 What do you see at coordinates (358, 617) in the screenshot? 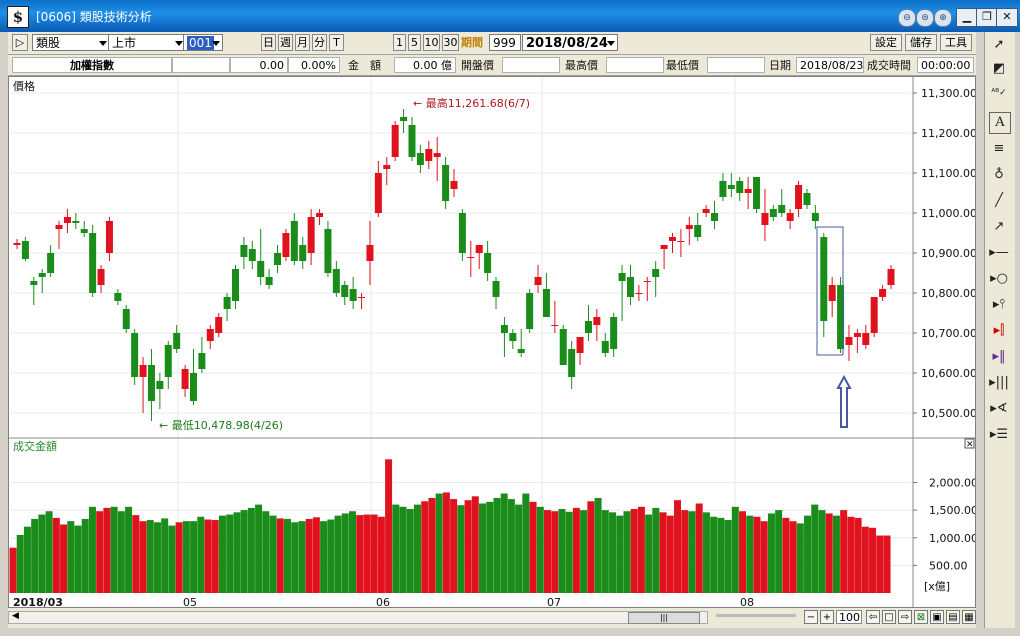
I see `horizontal-scrollbar` at bounding box center [358, 617].